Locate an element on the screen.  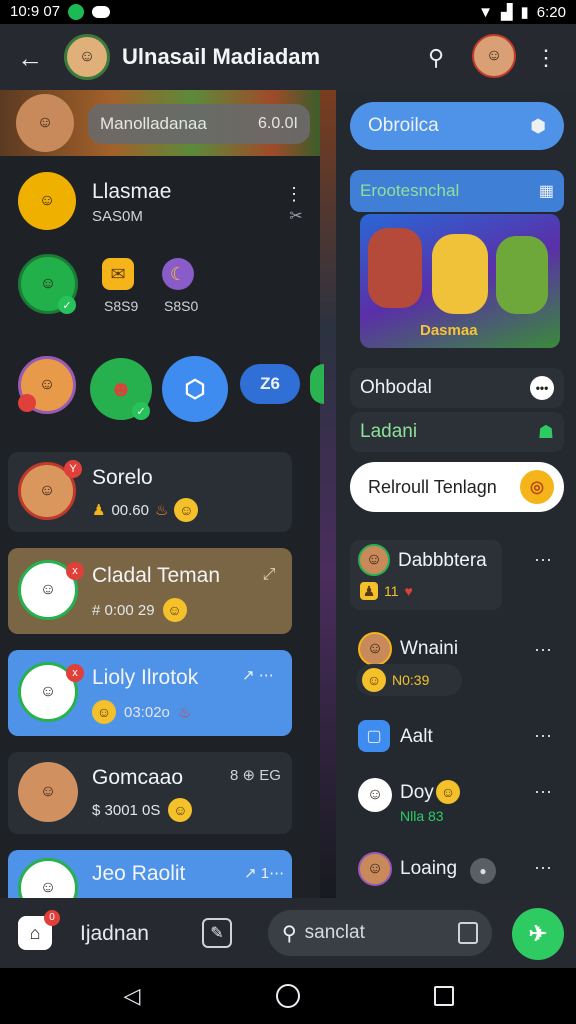
chat-title: Ulnasail Madiadam is located at coordinates (221, 57).